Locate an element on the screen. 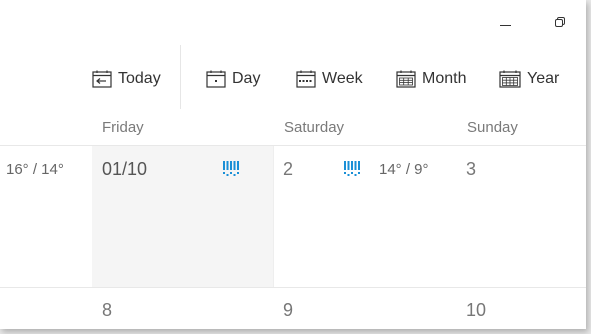  saturday-temperature: 14° / 9° is located at coordinates (404, 169).